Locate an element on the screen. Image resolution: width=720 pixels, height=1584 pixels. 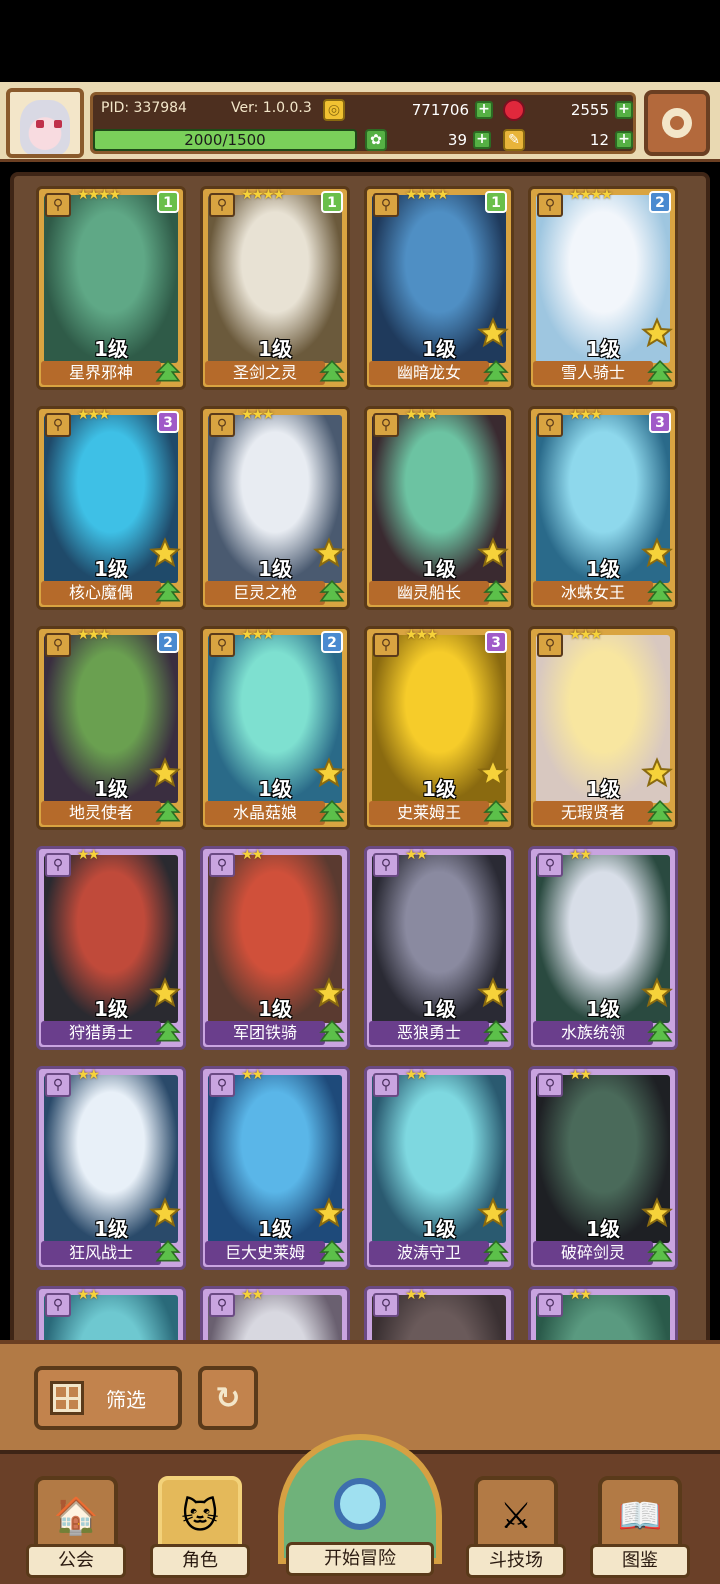
character-card: ⚲ ★★ 1级 波涛守卫 is located at coordinates (439, 1168).